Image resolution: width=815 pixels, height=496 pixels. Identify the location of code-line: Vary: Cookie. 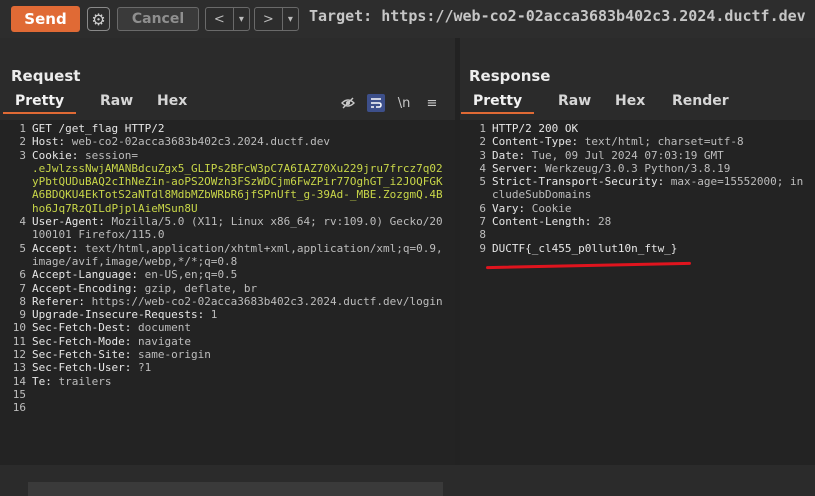
(649, 208).